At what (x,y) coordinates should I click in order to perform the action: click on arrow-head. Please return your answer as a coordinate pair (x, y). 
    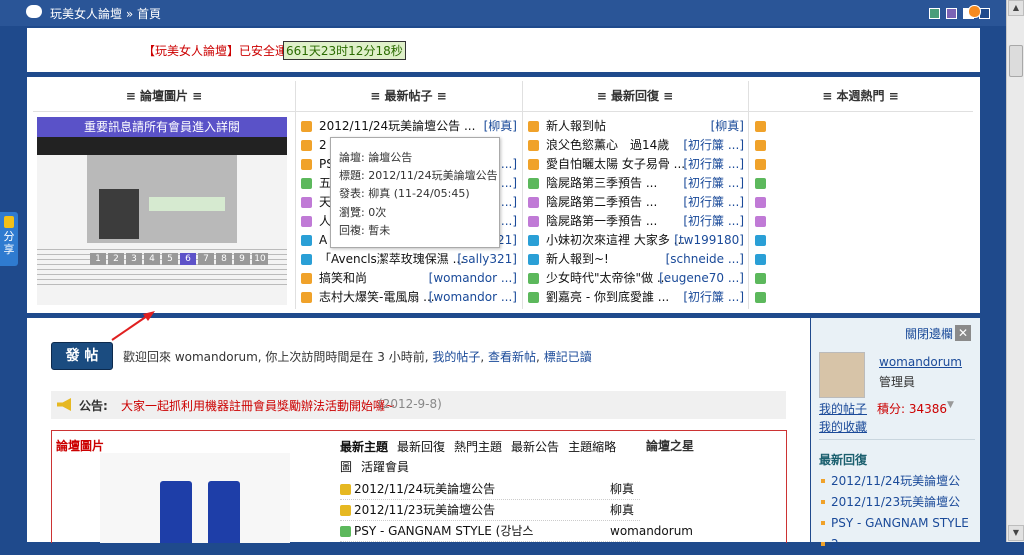
    Looking at the image, I should click on (149, 316).